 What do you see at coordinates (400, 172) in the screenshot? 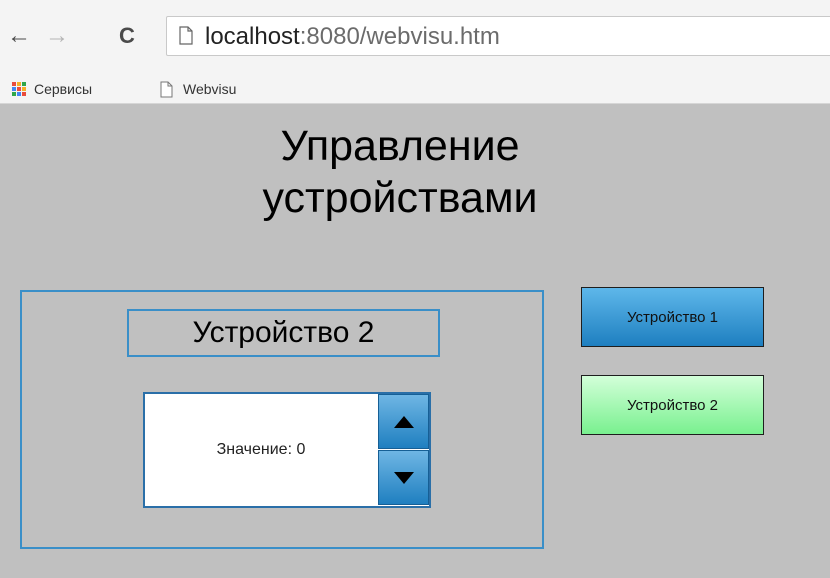
I see `page-title: Управление устройствами` at bounding box center [400, 172].